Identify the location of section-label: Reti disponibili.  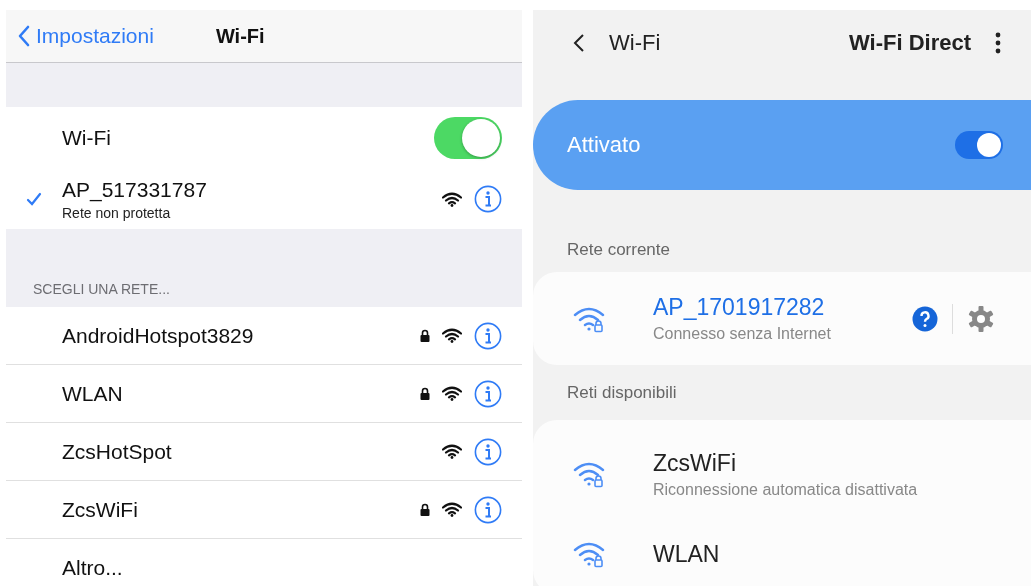
(622, 392).